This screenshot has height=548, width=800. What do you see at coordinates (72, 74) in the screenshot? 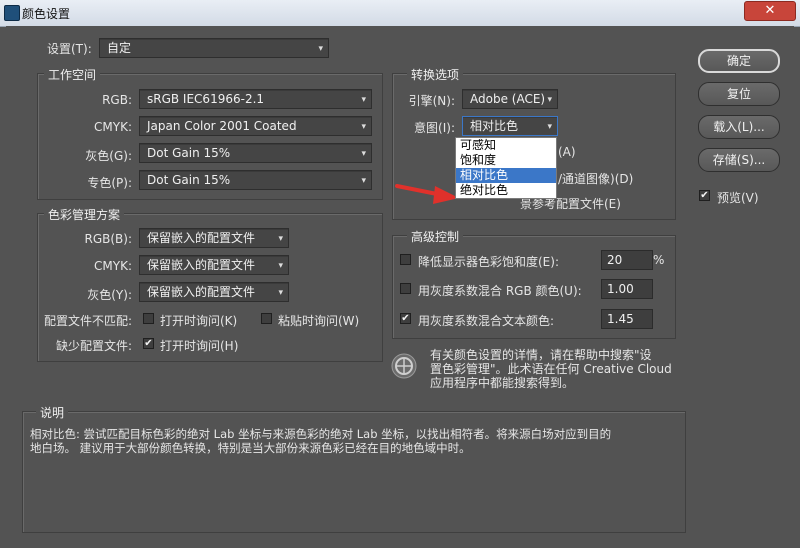
I see `workspace-title: 工作空间` at bounding box center [72, 74].